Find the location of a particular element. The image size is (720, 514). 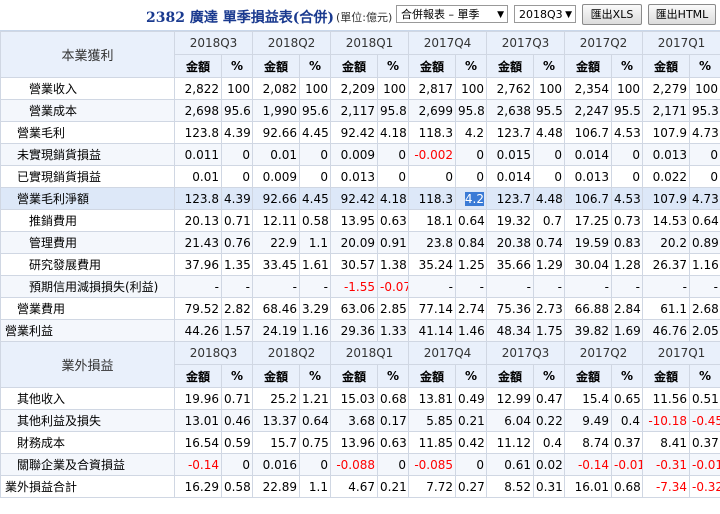

table-cell: 123.7 is located at coordinates (510, 132).